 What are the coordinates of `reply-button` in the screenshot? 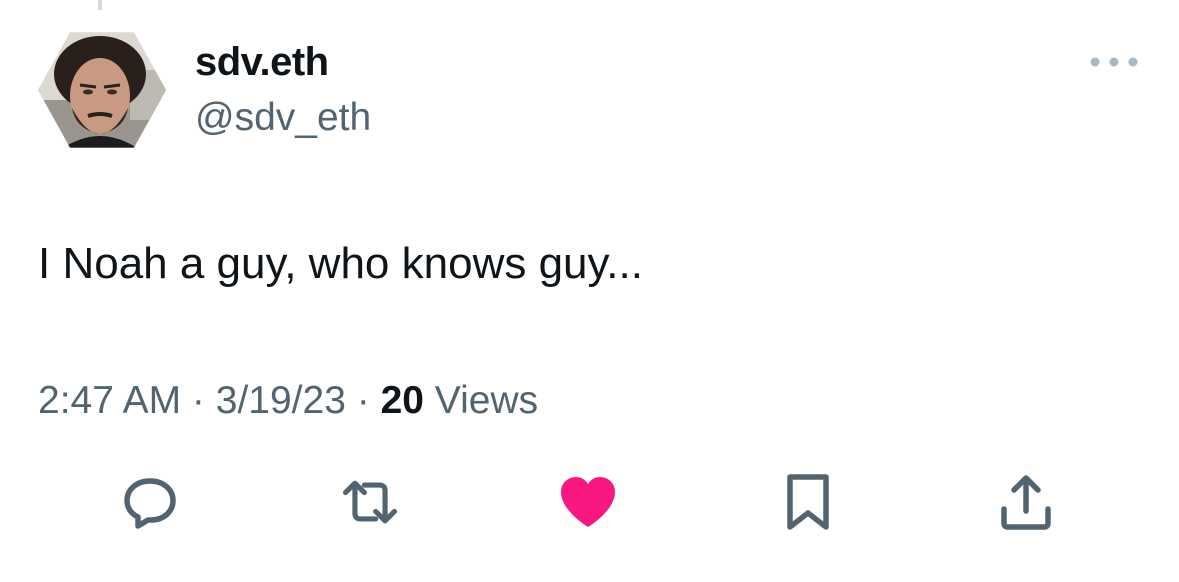 It's located at (150, 502).